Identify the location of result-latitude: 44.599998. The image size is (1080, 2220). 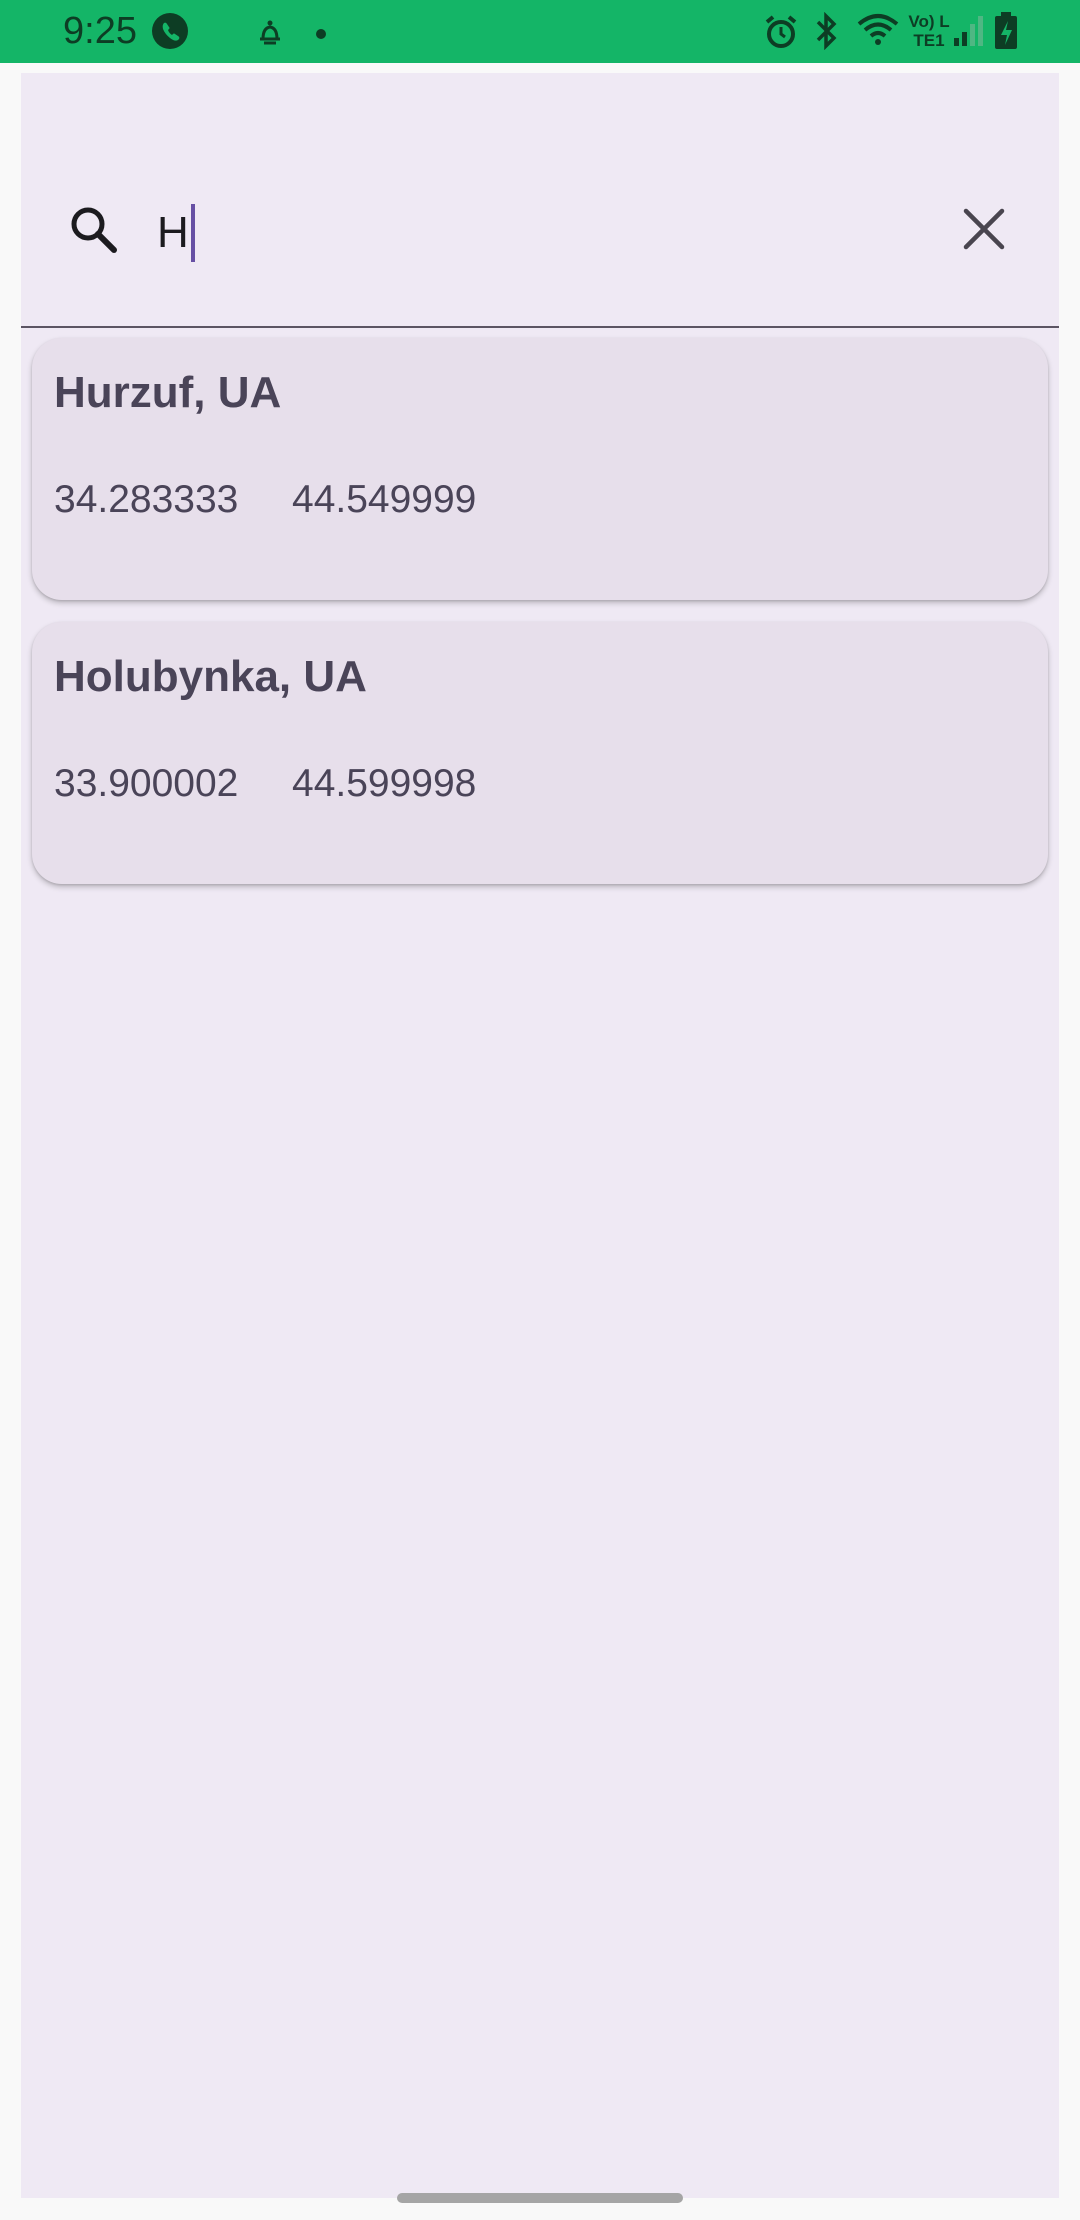
(384, 783).